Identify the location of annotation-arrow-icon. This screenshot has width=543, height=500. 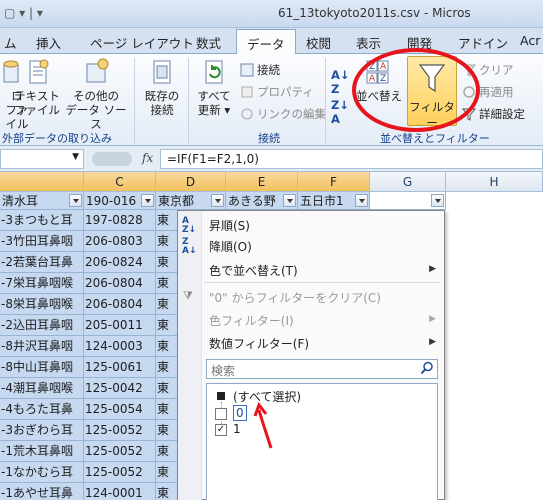
(263, 425).